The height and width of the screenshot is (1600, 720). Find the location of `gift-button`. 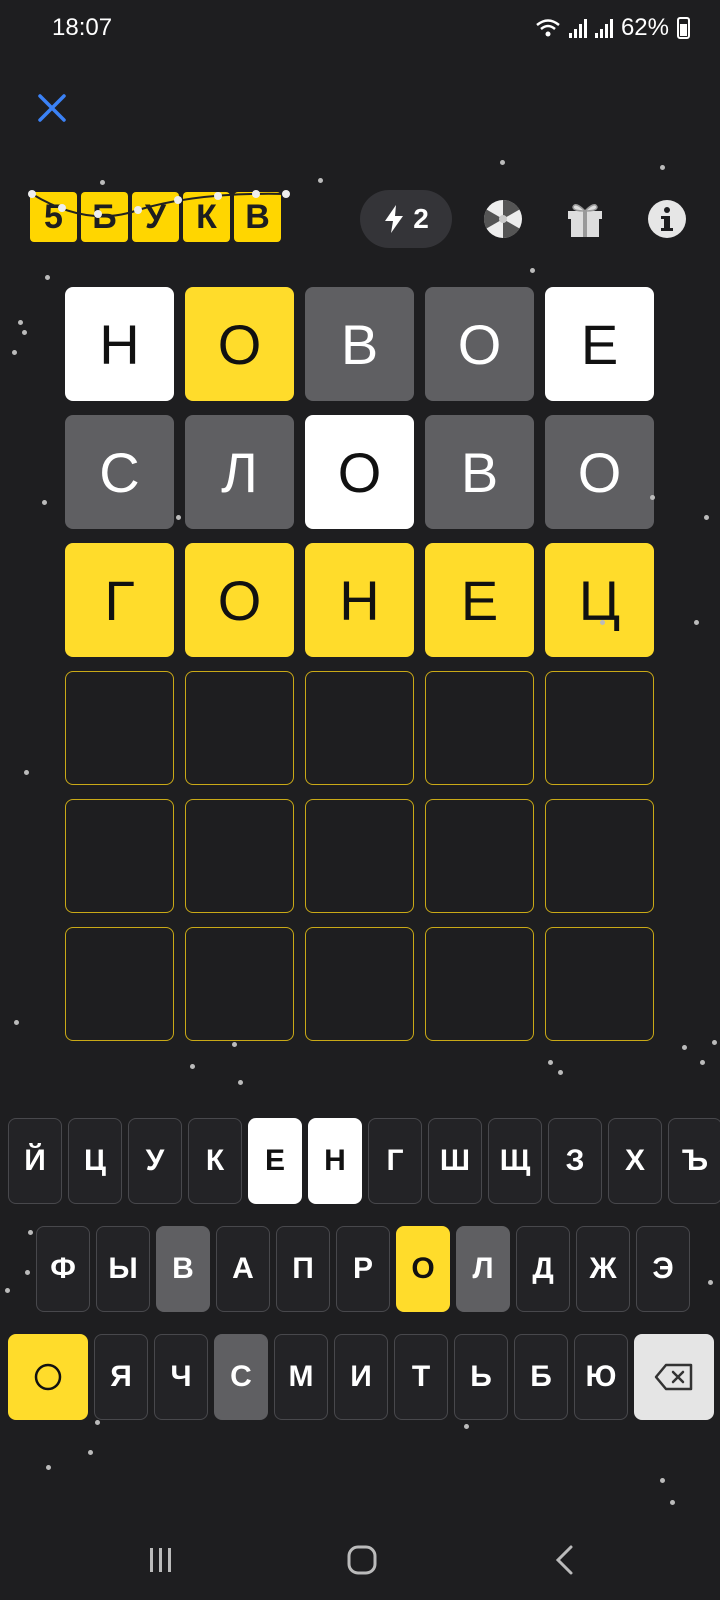

gift-button is located at coordinates (585, 219).